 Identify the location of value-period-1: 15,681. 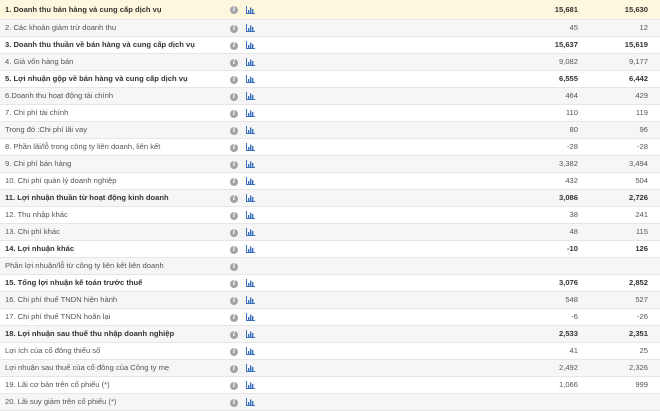
(567, 10).